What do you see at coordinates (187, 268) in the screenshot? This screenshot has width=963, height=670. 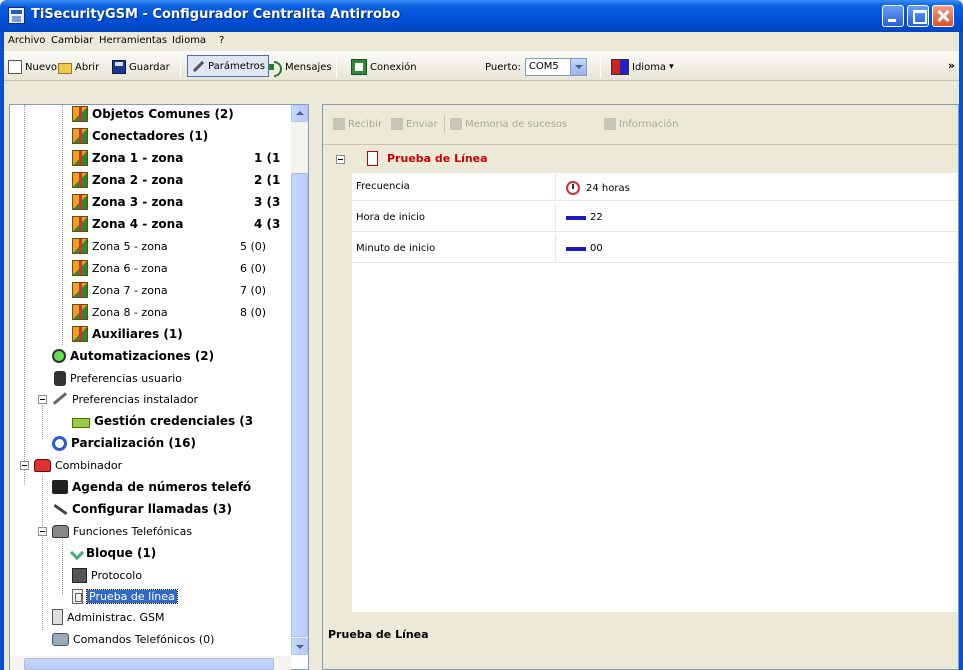 I see `tree-item-zona-6: Zona 6 - zona 6 (0)` at bounding box center [187, 268].